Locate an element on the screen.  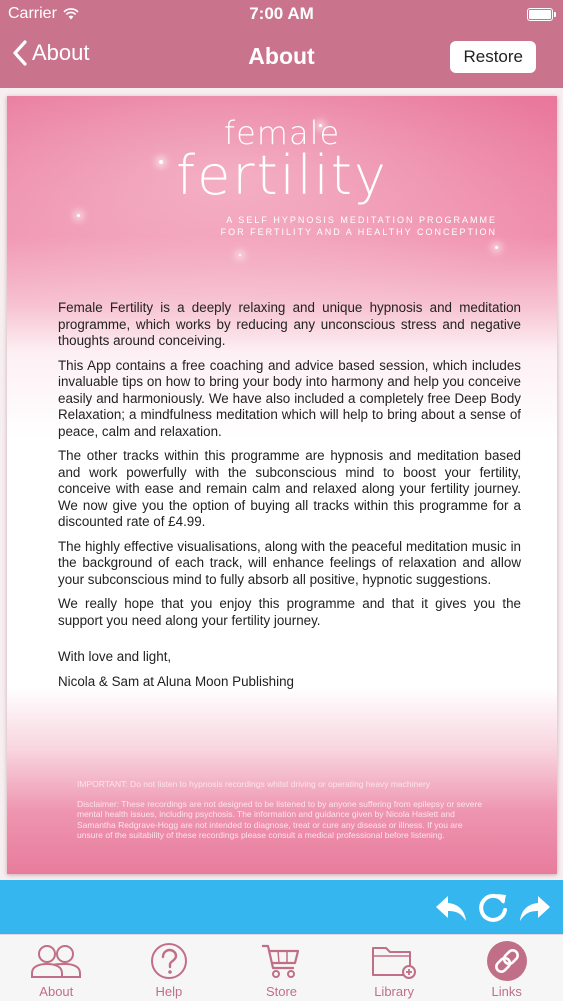
tab-label: Help is located at coordinates (169, 991).